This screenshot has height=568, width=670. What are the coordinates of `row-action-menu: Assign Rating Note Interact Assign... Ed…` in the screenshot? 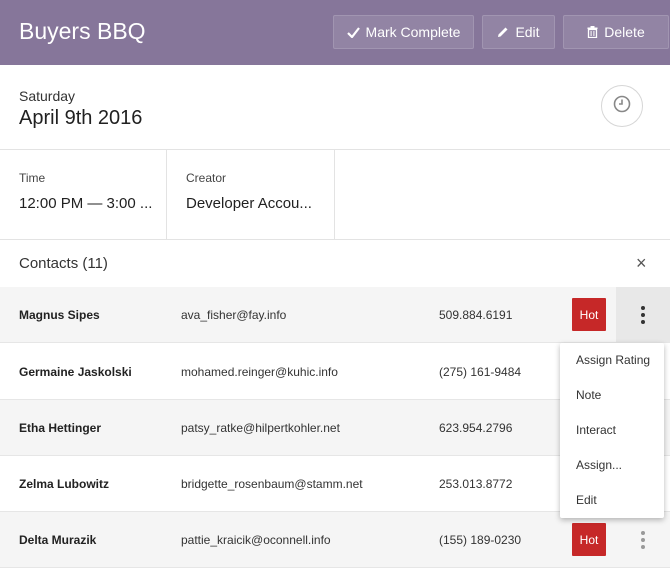 It's located at (612, 430).